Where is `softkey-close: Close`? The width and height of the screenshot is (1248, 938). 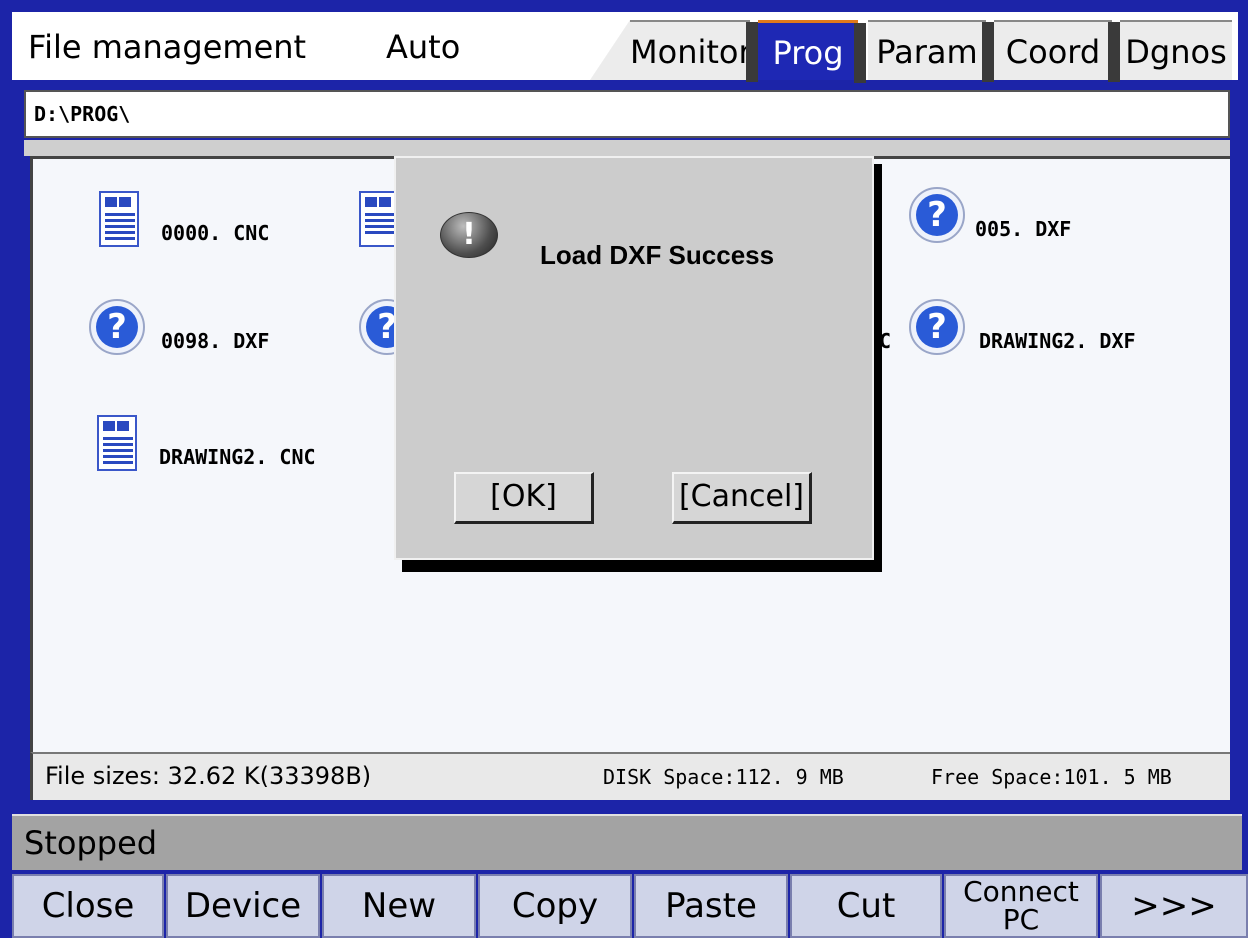
softkey-close: Close is located at coordinates (88, 906).